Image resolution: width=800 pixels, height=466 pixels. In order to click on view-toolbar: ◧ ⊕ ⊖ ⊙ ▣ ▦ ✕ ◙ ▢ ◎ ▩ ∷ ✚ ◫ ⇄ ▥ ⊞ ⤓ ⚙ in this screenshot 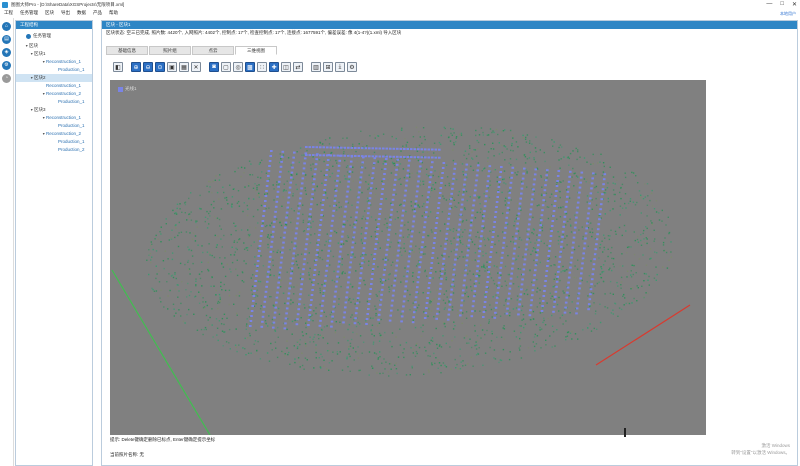, I will do `click(235, 68)`.